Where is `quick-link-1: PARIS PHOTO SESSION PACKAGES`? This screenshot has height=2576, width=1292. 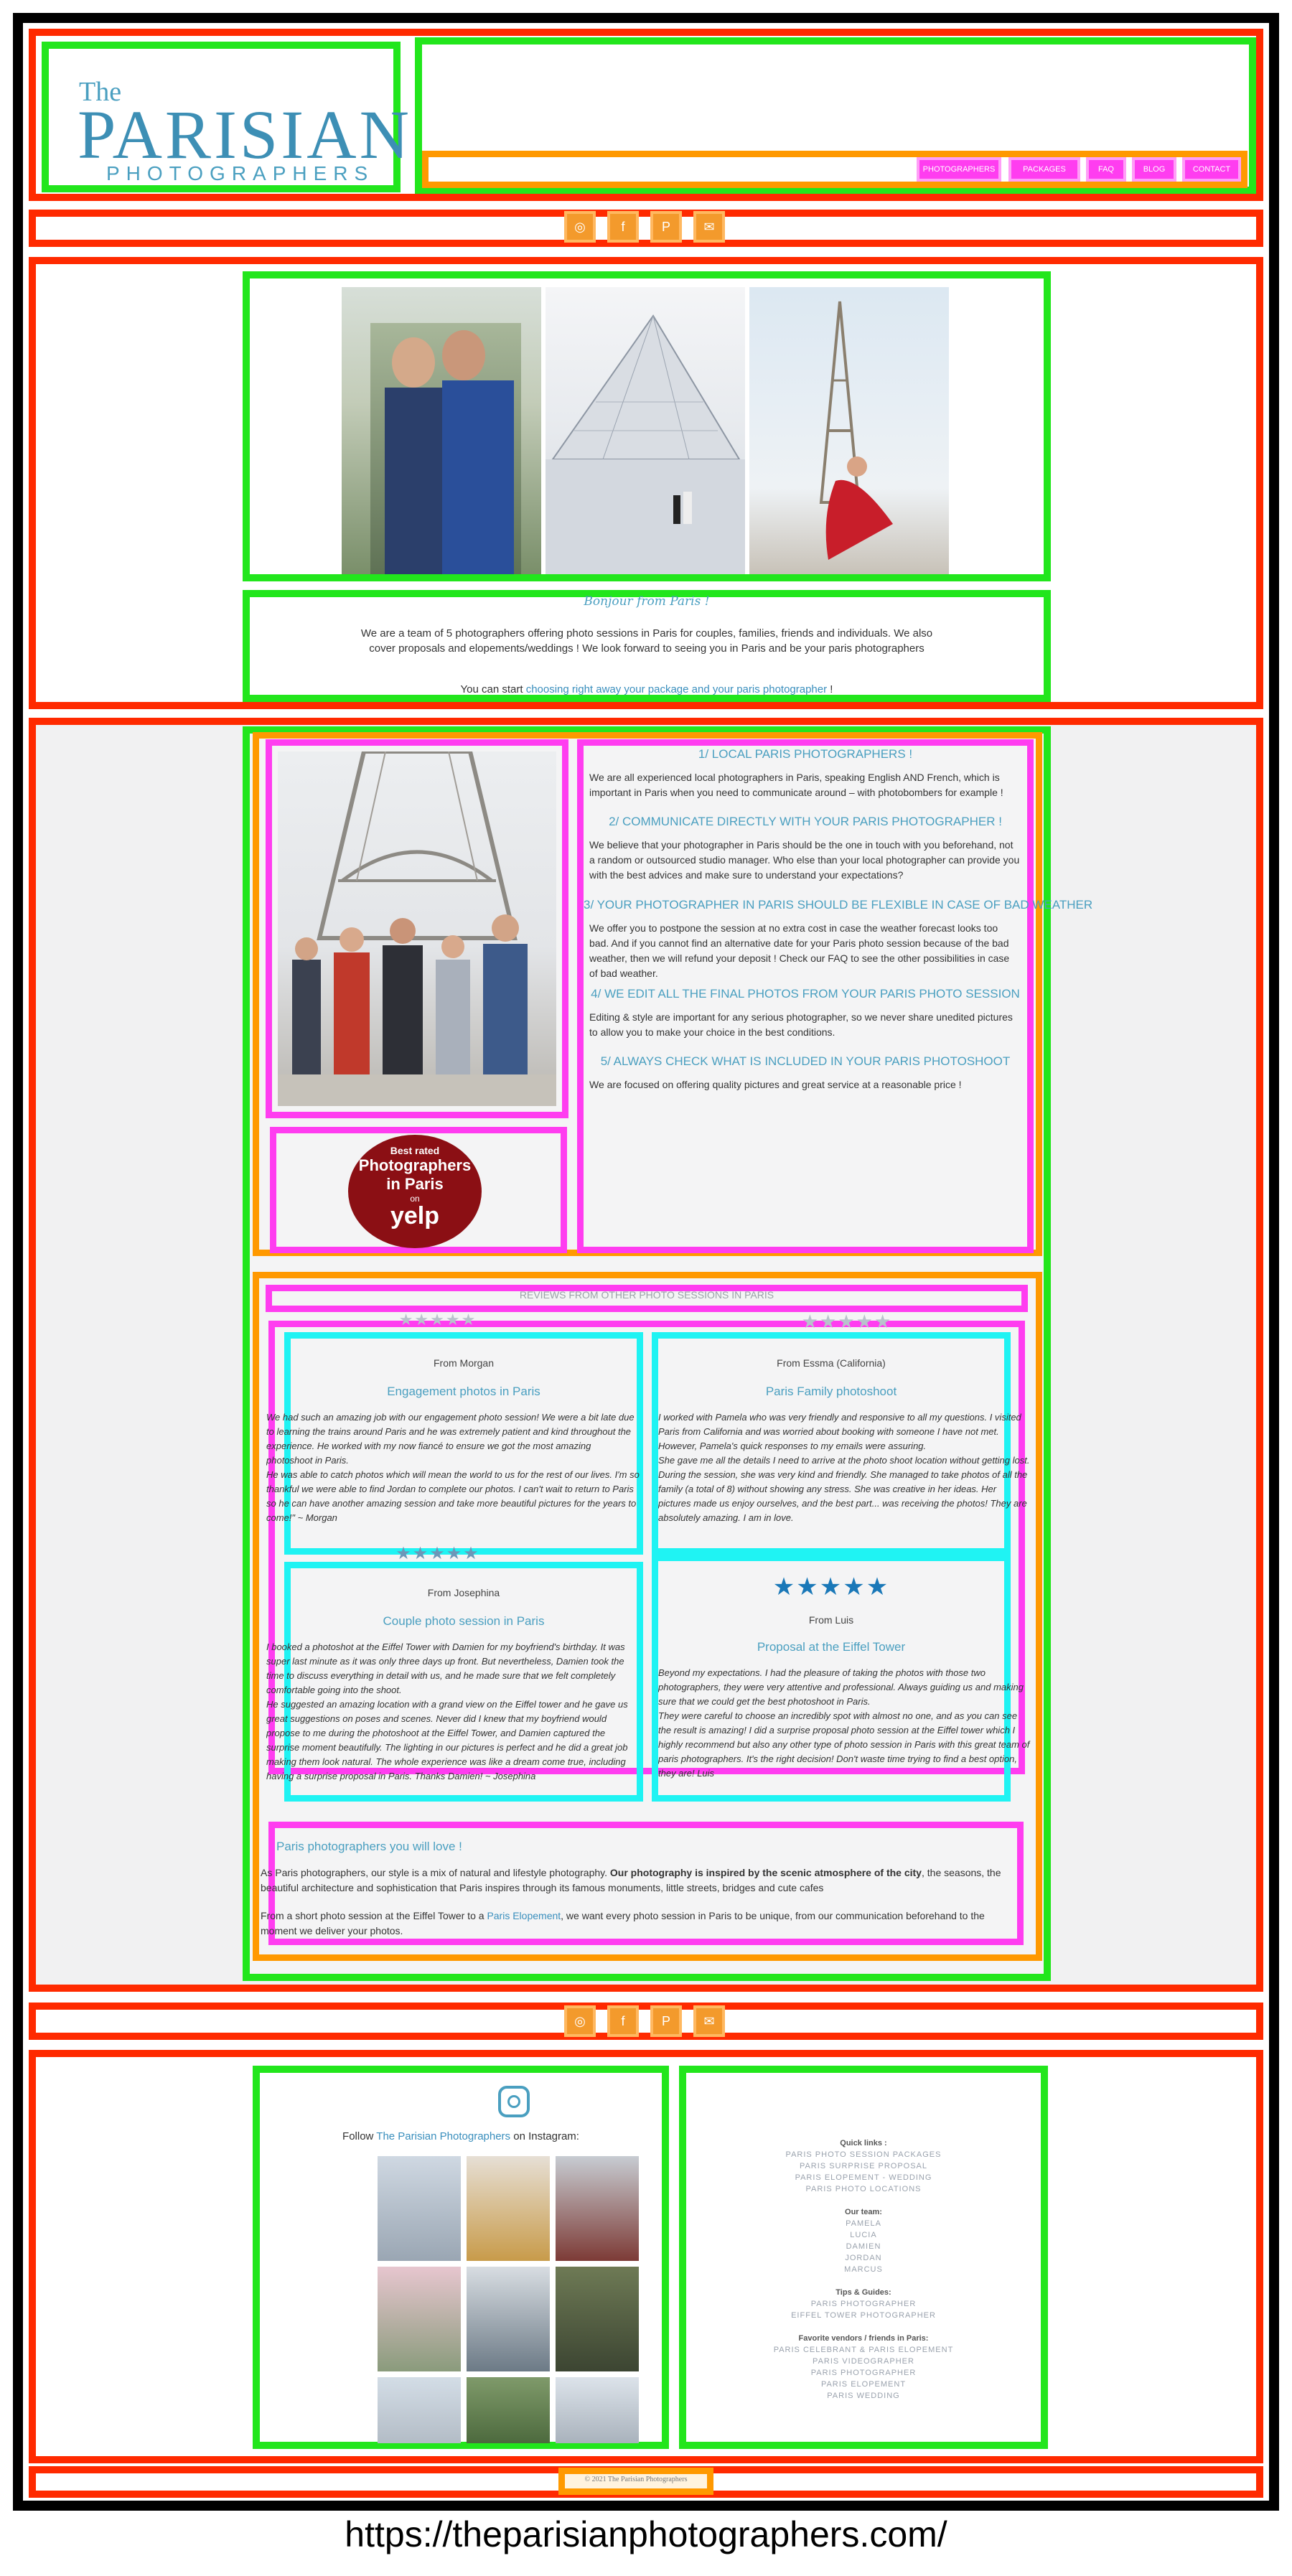 quick-link-1: PARIS PHOTO SESSION PACKAGES is located at coordinates (863, 2154).